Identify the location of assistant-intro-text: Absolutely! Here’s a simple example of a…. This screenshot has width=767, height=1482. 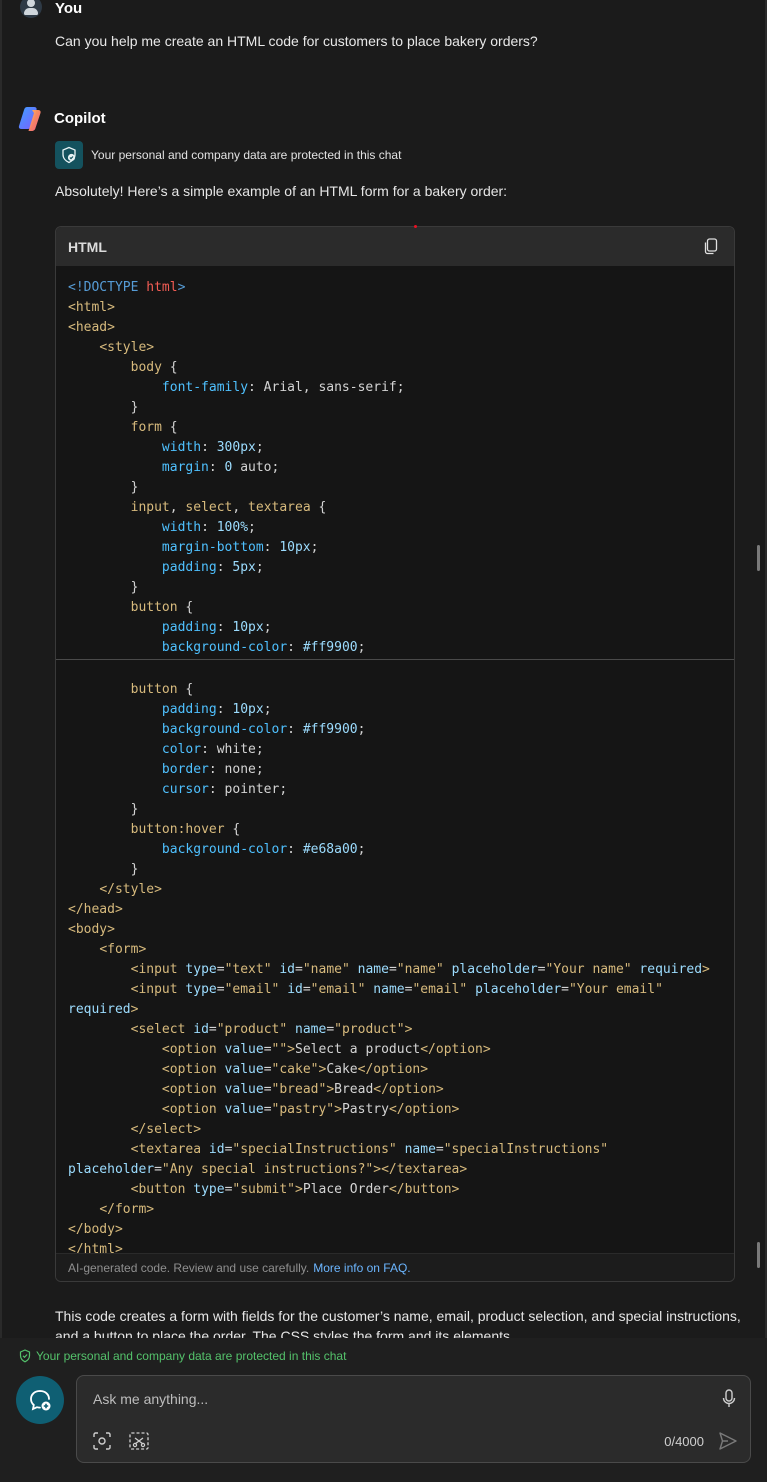
(281, 191).